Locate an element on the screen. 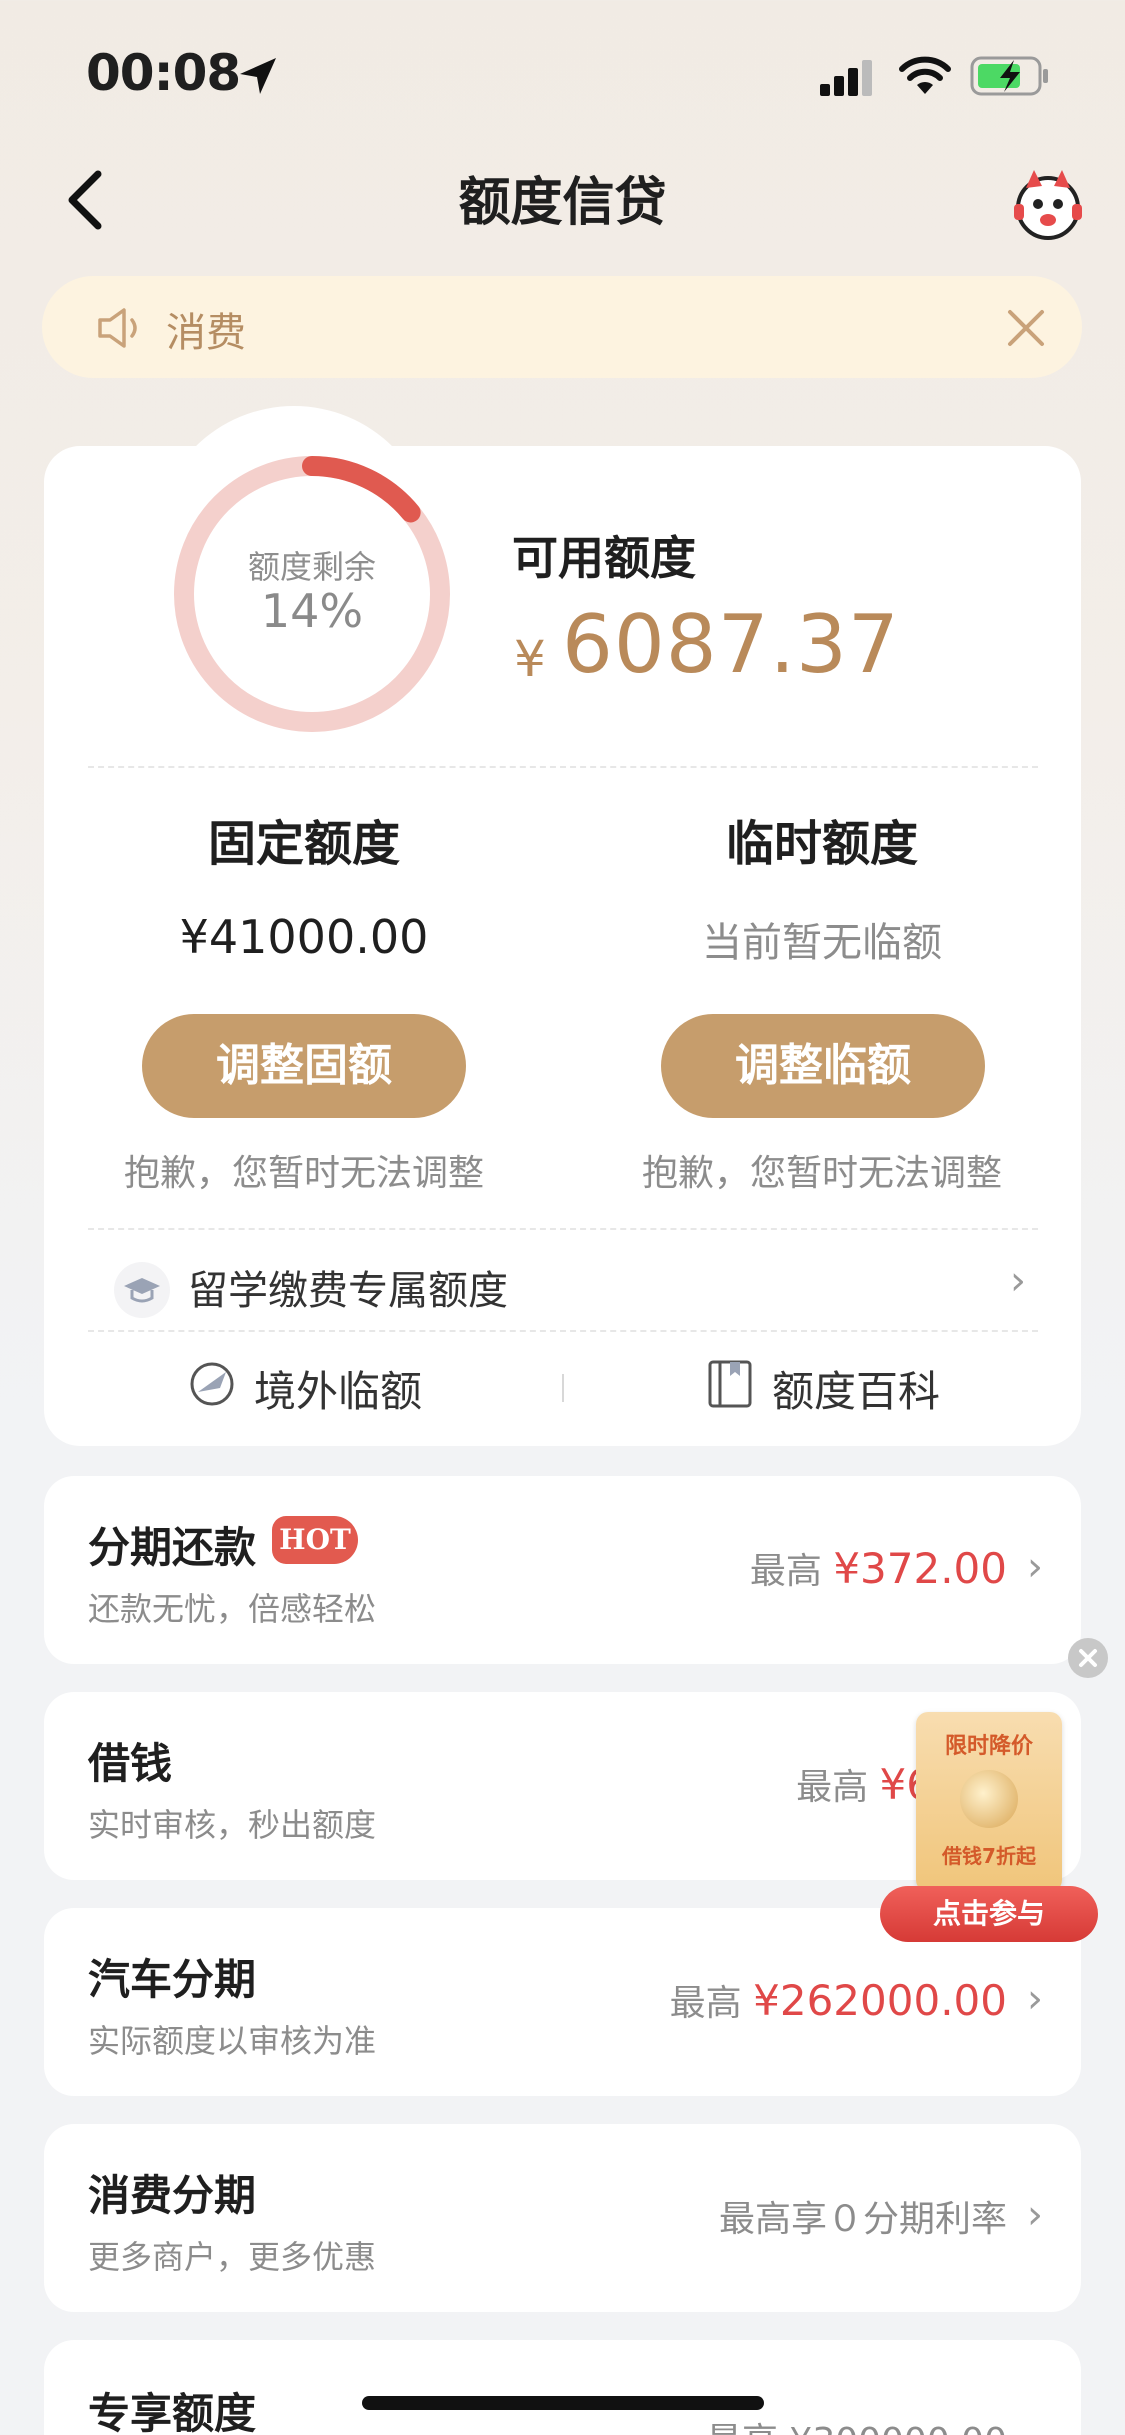 The width and height of the screenshot is (1125, 2435). credit-wiki-link: 额度百科 is located at coordinates (856, 1386).